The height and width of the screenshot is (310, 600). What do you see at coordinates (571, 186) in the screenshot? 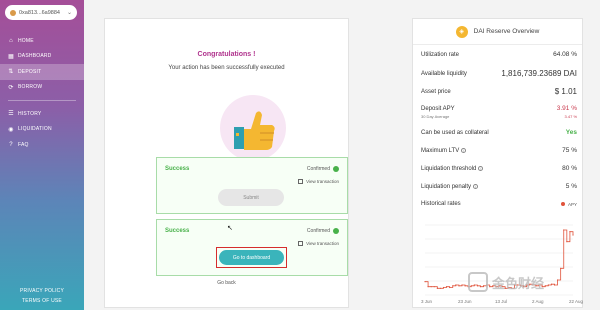
I see `penalty-value: 5 %` at bounding box center [571, 186].